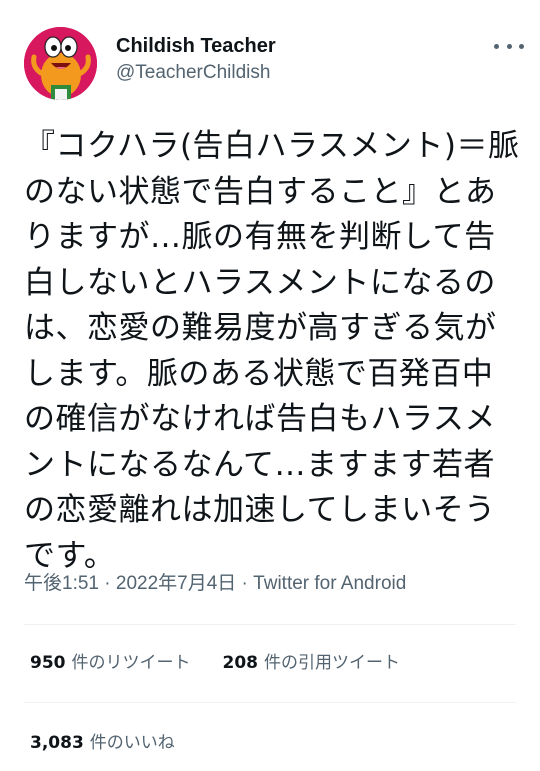  Describe the element at coordinates (196, 46) in the screenshot. I see `author-display-name: Childish Teacher` at that location.